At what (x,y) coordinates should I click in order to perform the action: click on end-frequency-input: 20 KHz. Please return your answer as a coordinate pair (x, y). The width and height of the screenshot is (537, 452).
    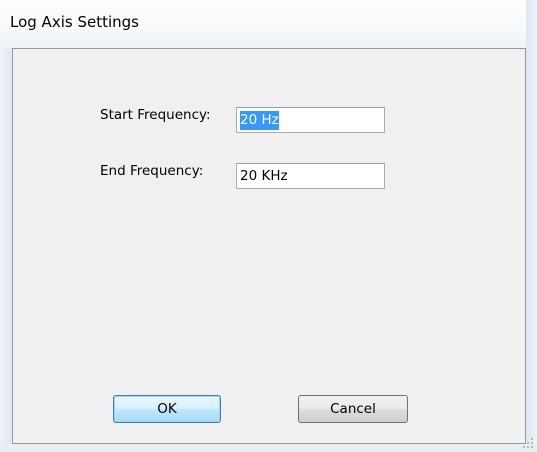
    Looking at the image, I should click on (310, 176).